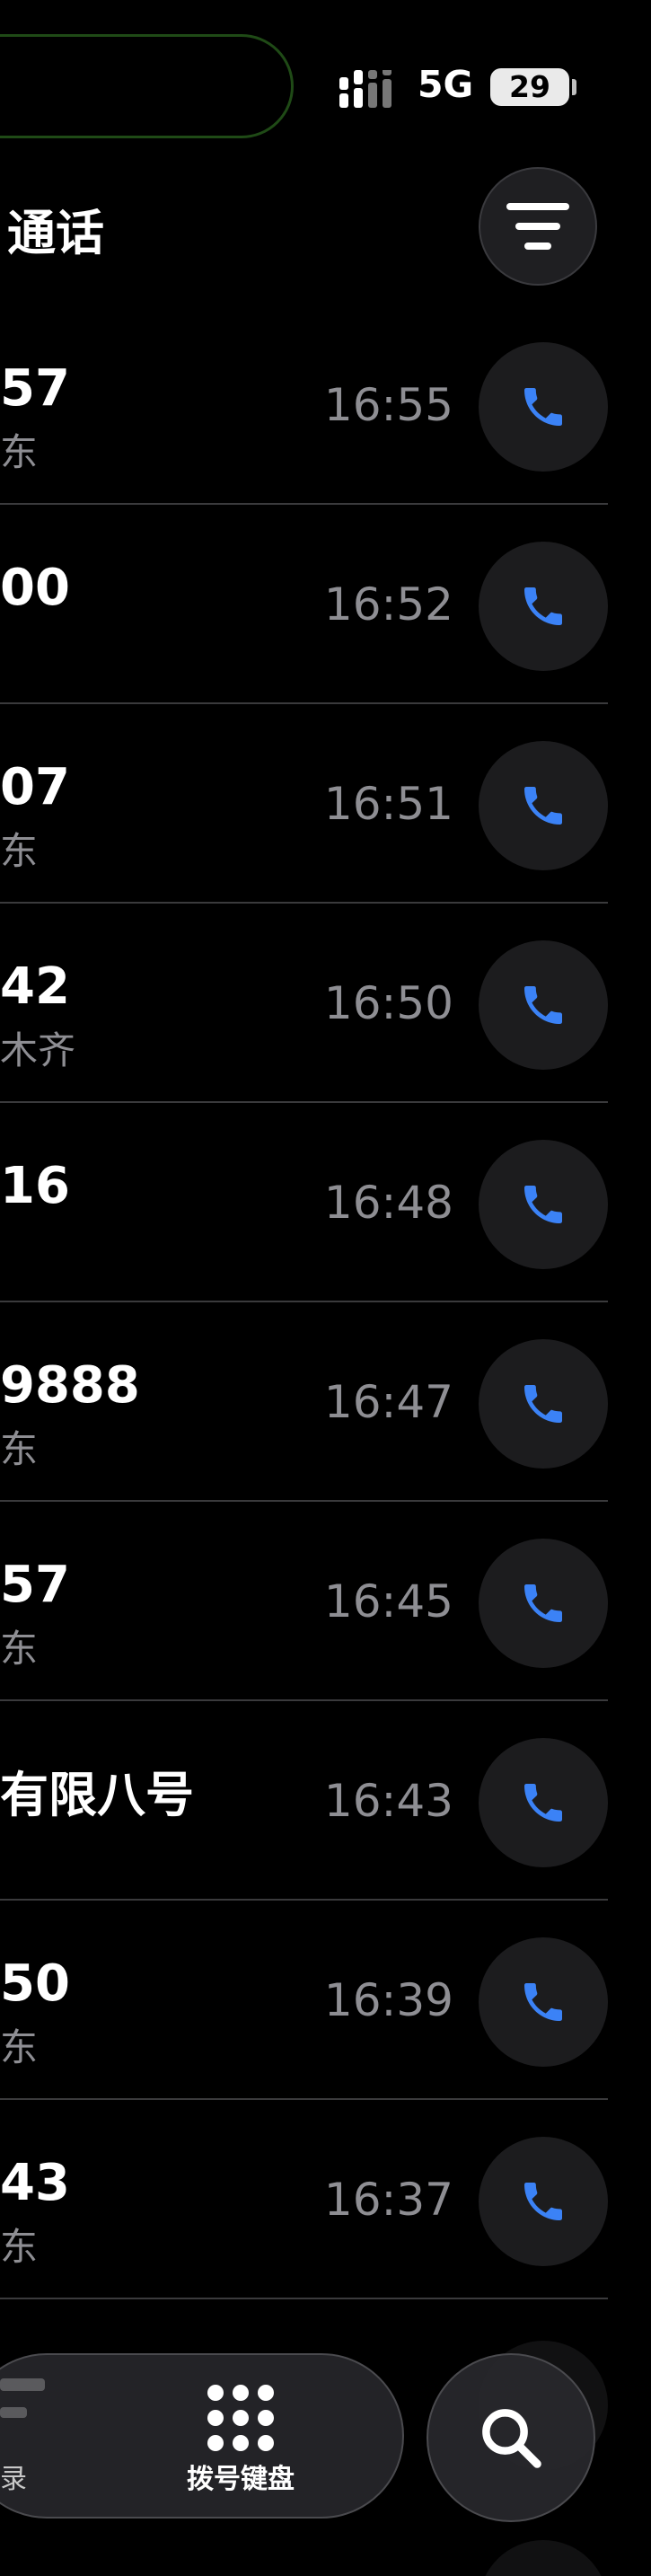 The width and height of the screenshot is (651, 2576). I want to click on call-number: 43, so click(35, 2183).